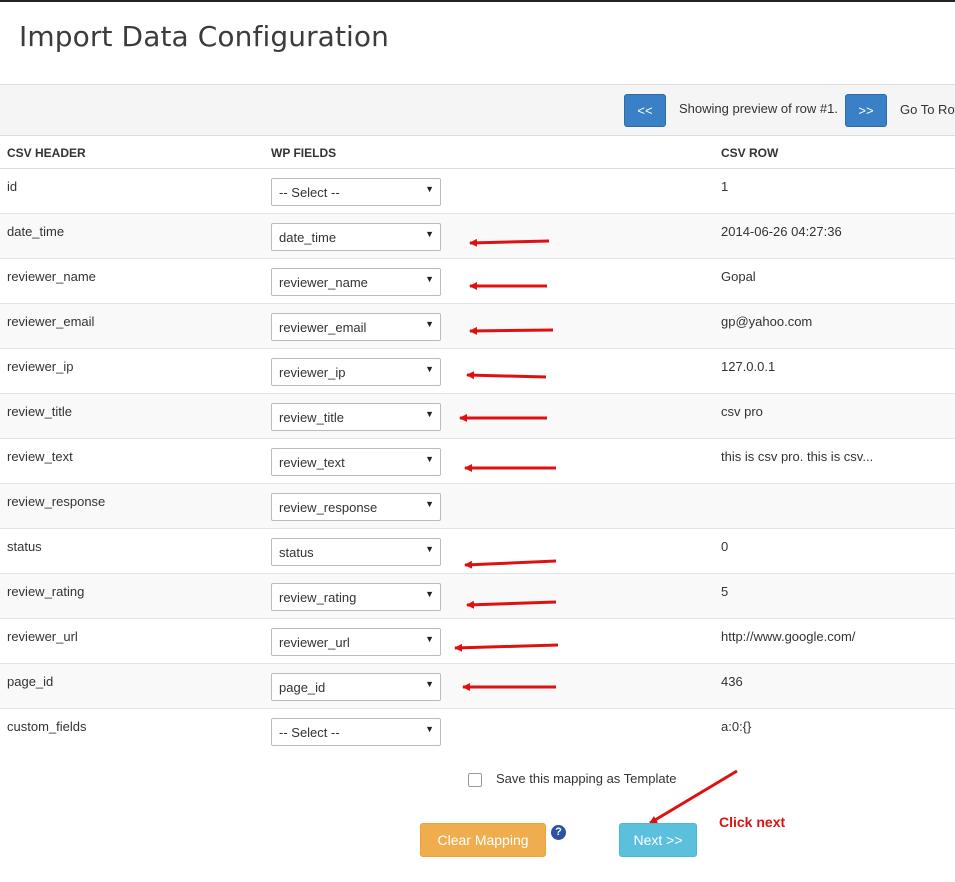 The height and width of the screenshot is (882, 955). What do you see at coordinates (356, 417) in the screenshot?
I see `wp-field-select: review_title ▼` at bounding box center [356, 417].